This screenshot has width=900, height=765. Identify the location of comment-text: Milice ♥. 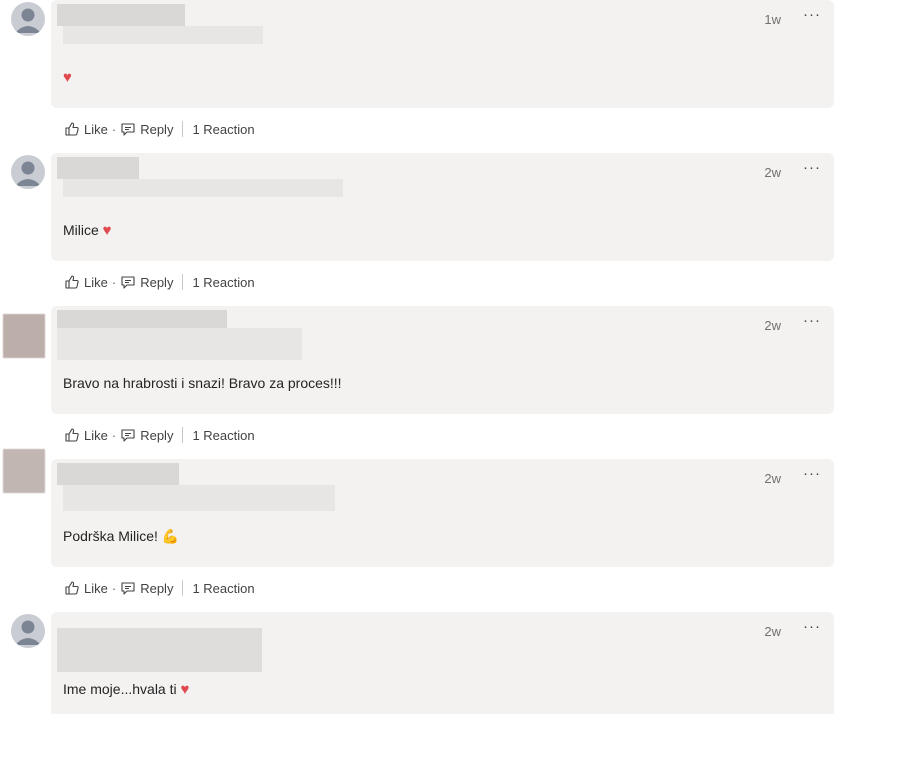
(87, 230).